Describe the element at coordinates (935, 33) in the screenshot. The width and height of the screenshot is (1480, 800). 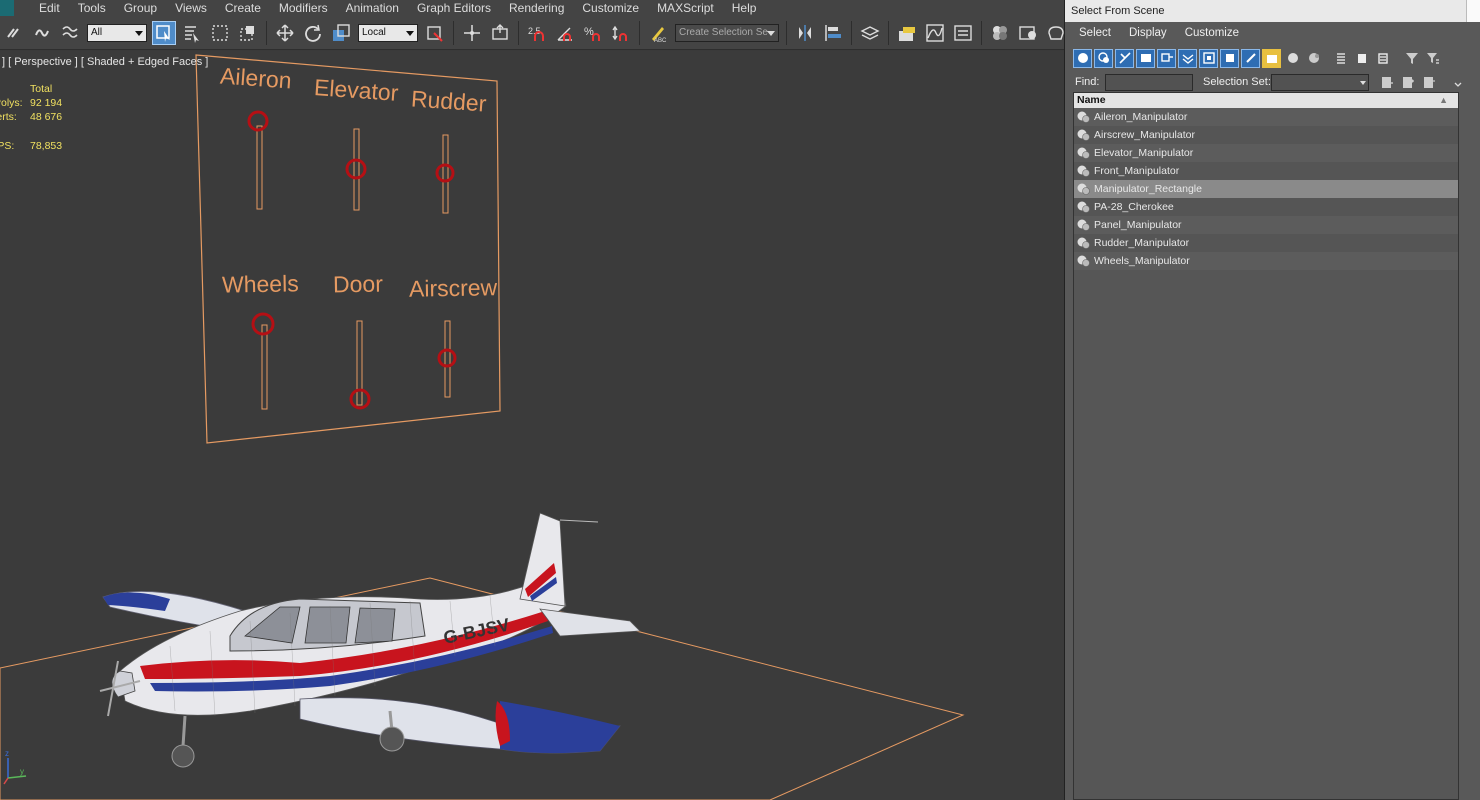
I see `curve-editor-icon` at that location.